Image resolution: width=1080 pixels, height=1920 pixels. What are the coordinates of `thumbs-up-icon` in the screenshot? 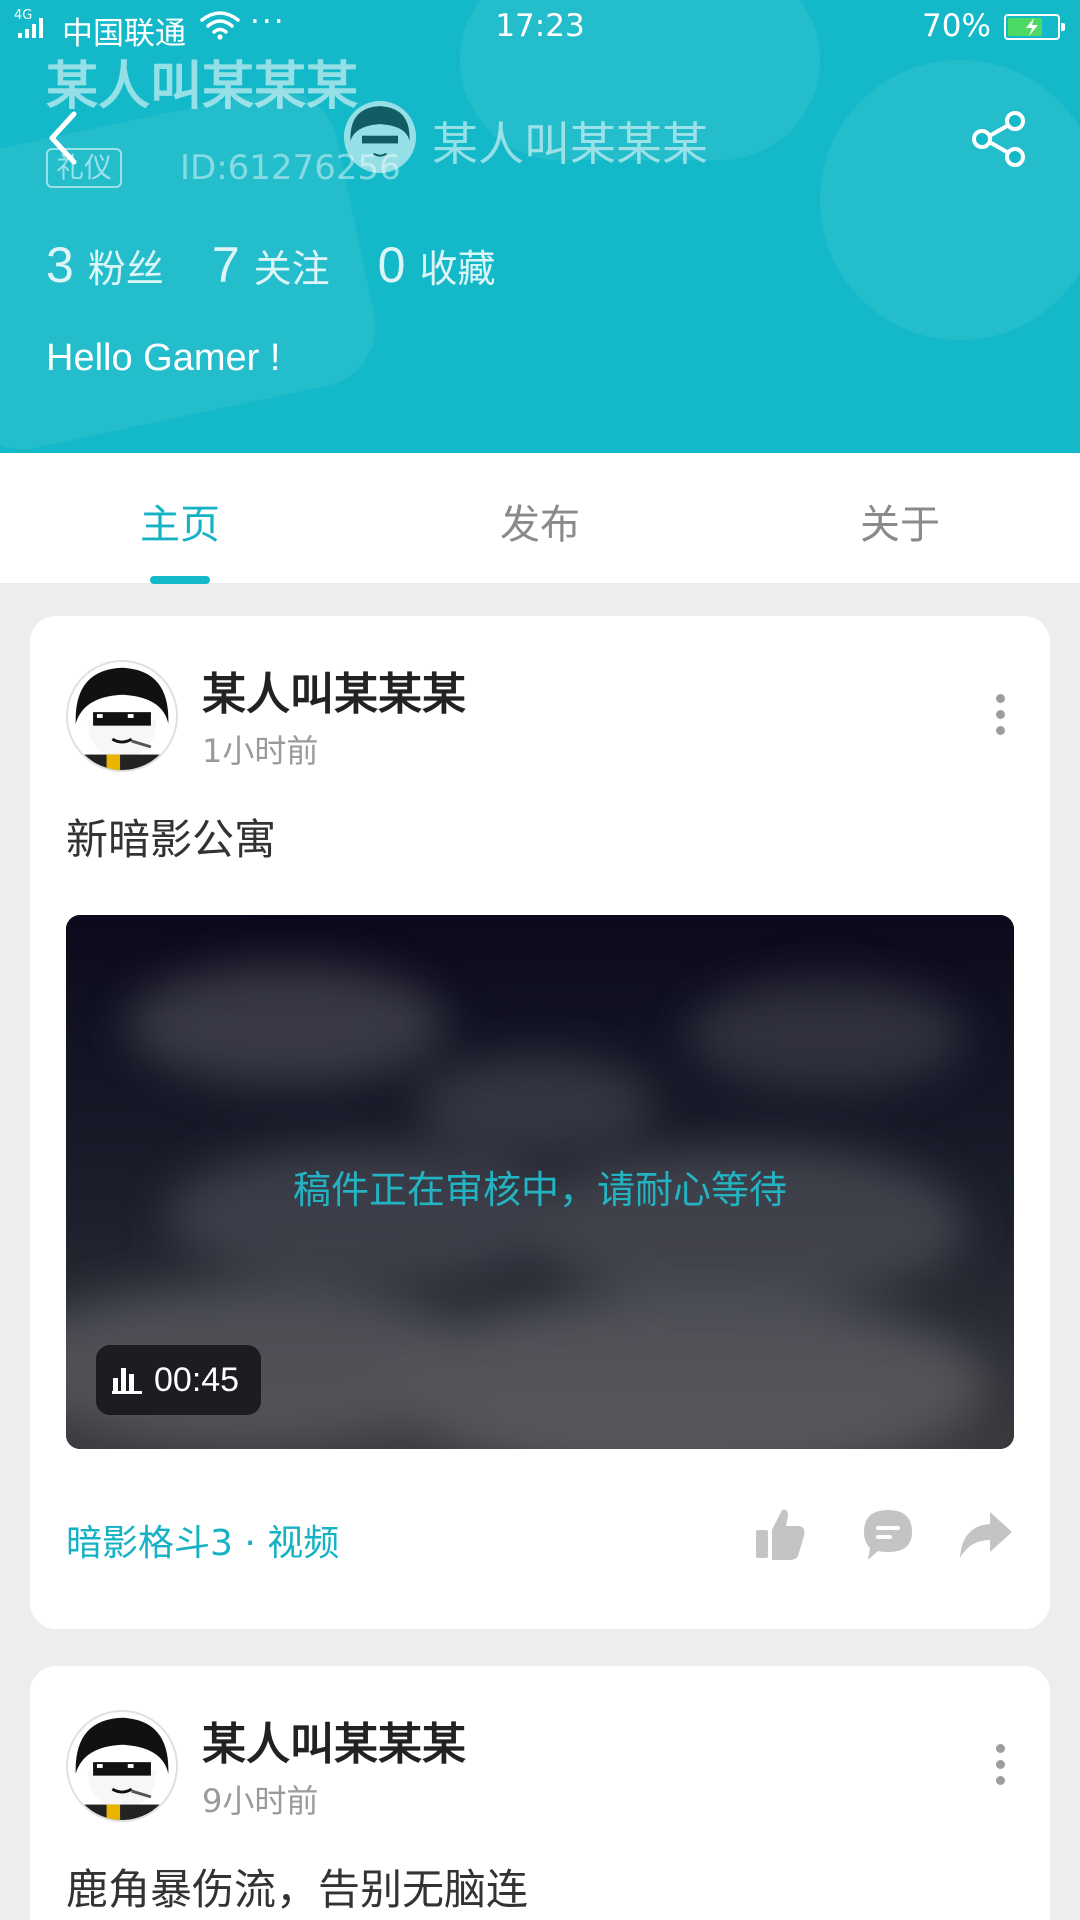 It's located at (780, 1534).